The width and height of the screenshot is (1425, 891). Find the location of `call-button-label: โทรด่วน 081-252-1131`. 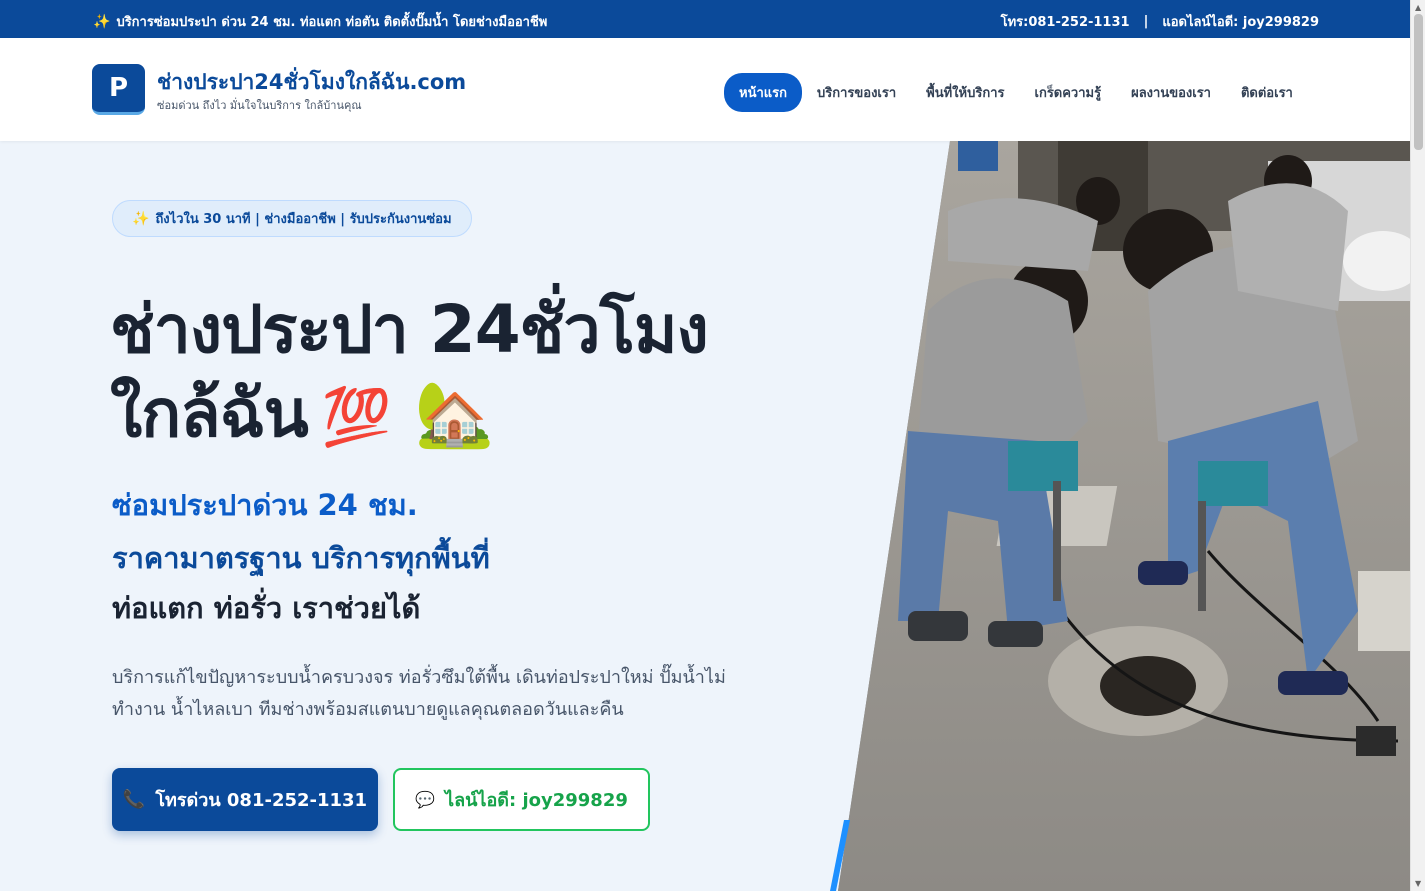

call-button-label: โทรด่วน 081-252-1131 is located at coordinates (261, 800).